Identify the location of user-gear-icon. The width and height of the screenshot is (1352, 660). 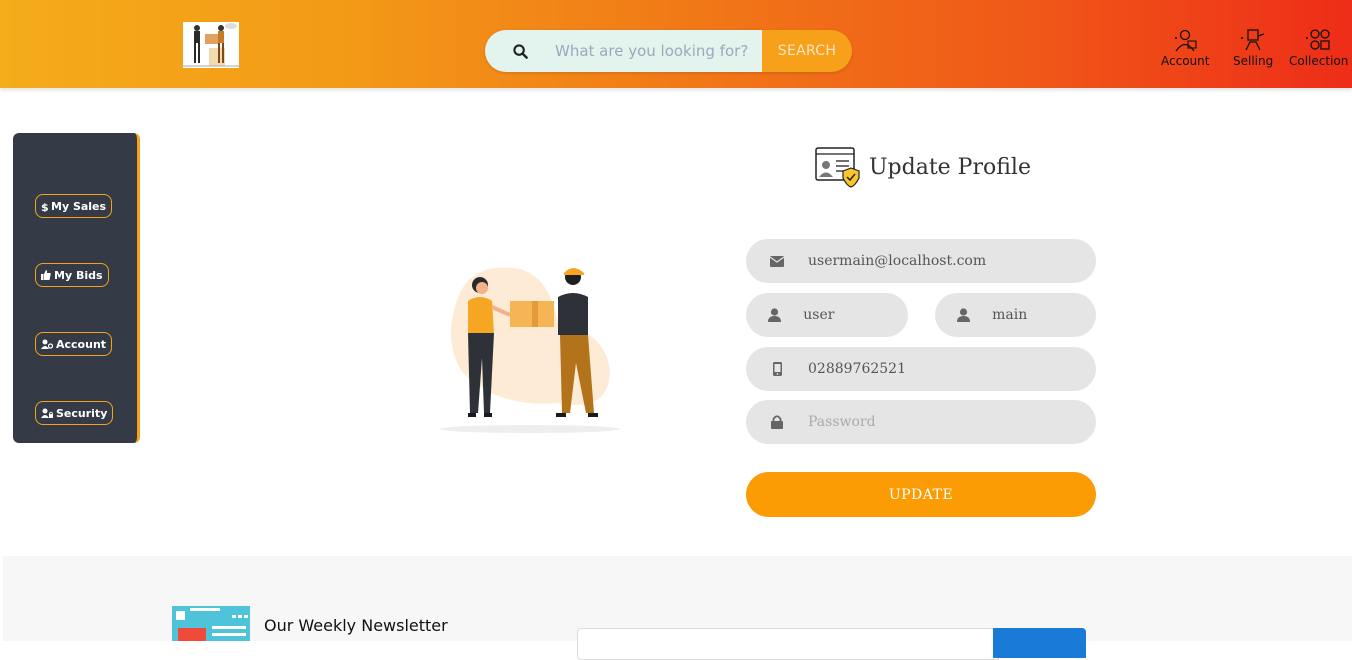
(47, 344).